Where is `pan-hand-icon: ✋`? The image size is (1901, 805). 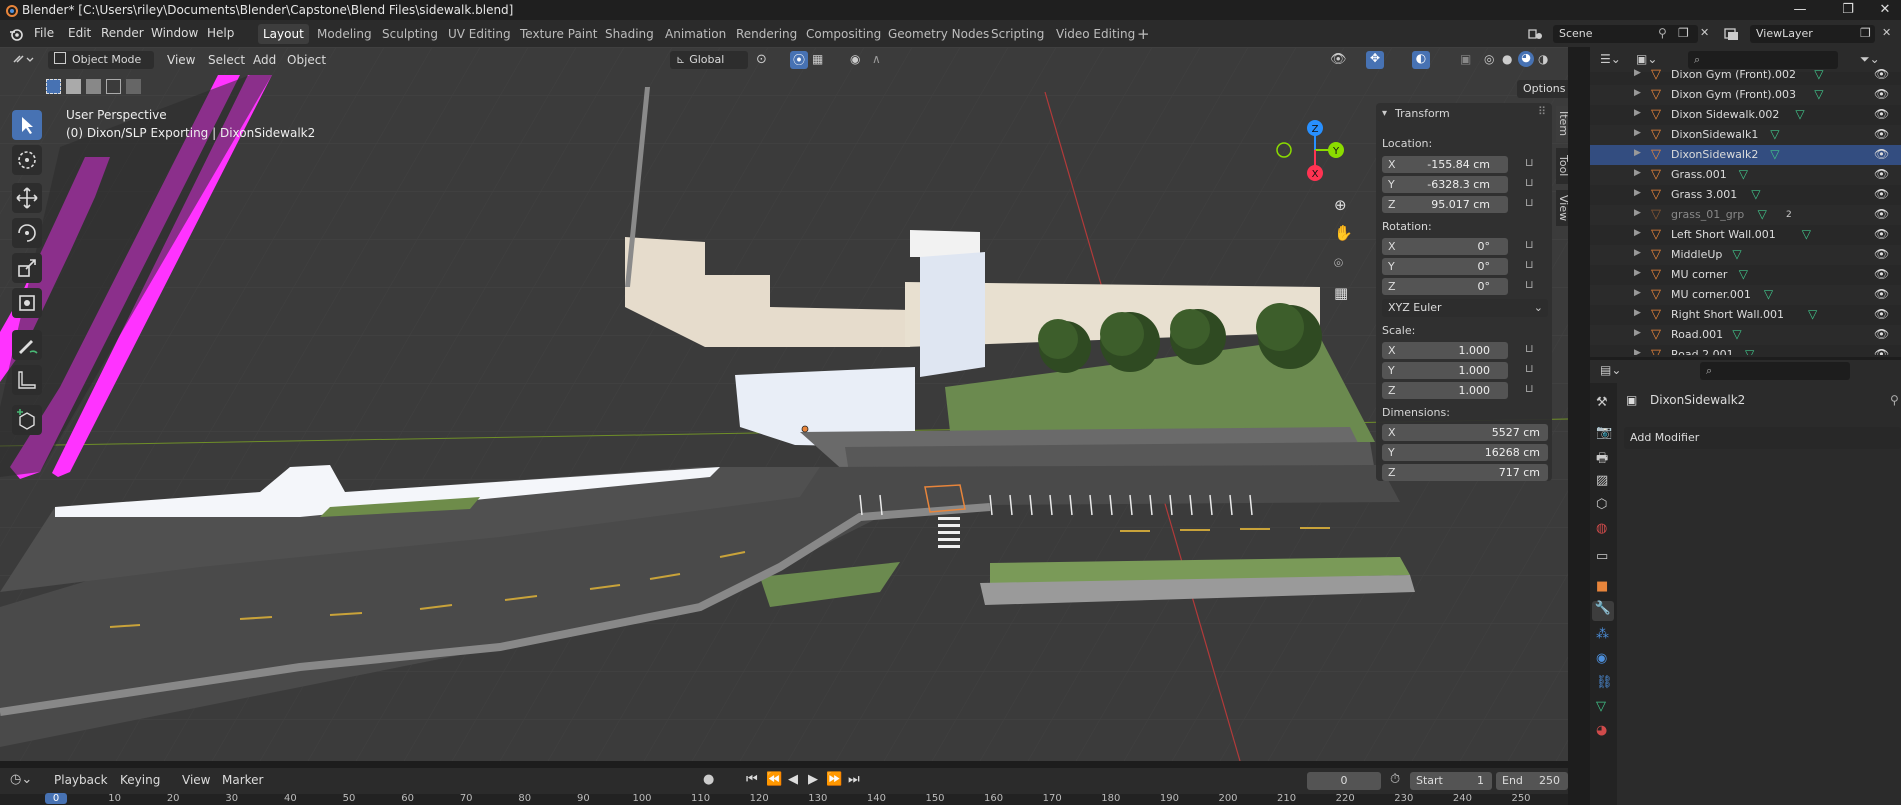 pan-hand-icon: ✋ is located at coordinates (1343, 233).